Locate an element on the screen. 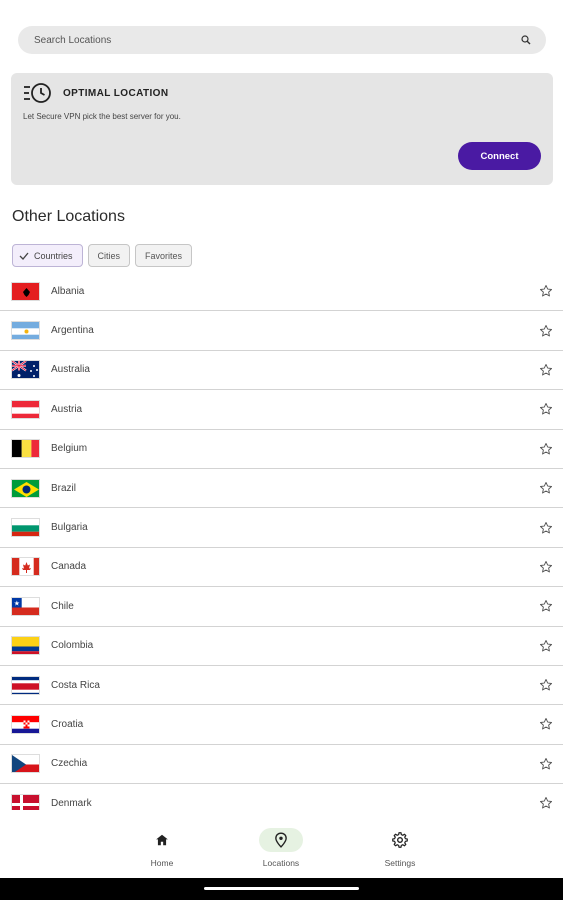 The width and height of the screenshot is (563, 900). albania-flag-icon is located at coordinates (25, 291).